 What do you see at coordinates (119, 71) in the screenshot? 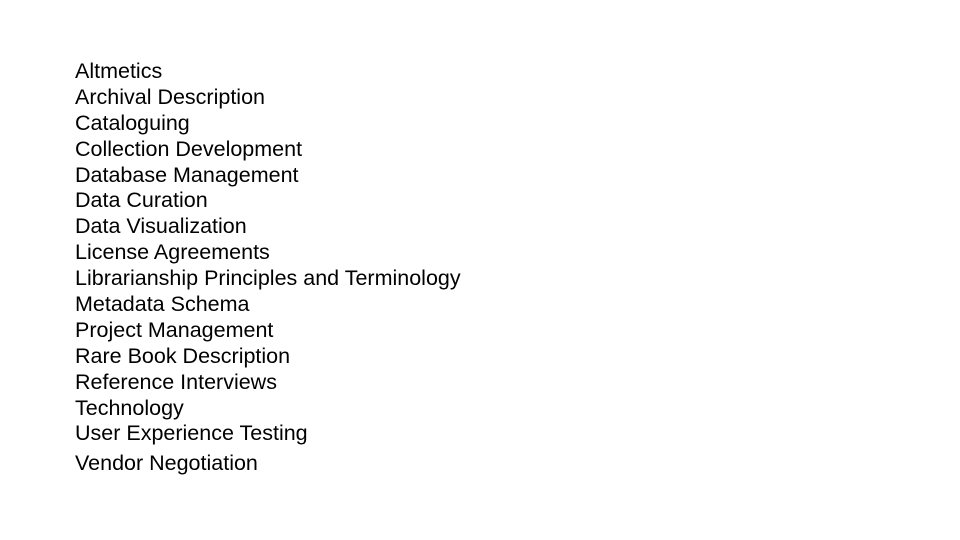
I see `list-item: Altmetics` at bounding box center [119, 71].